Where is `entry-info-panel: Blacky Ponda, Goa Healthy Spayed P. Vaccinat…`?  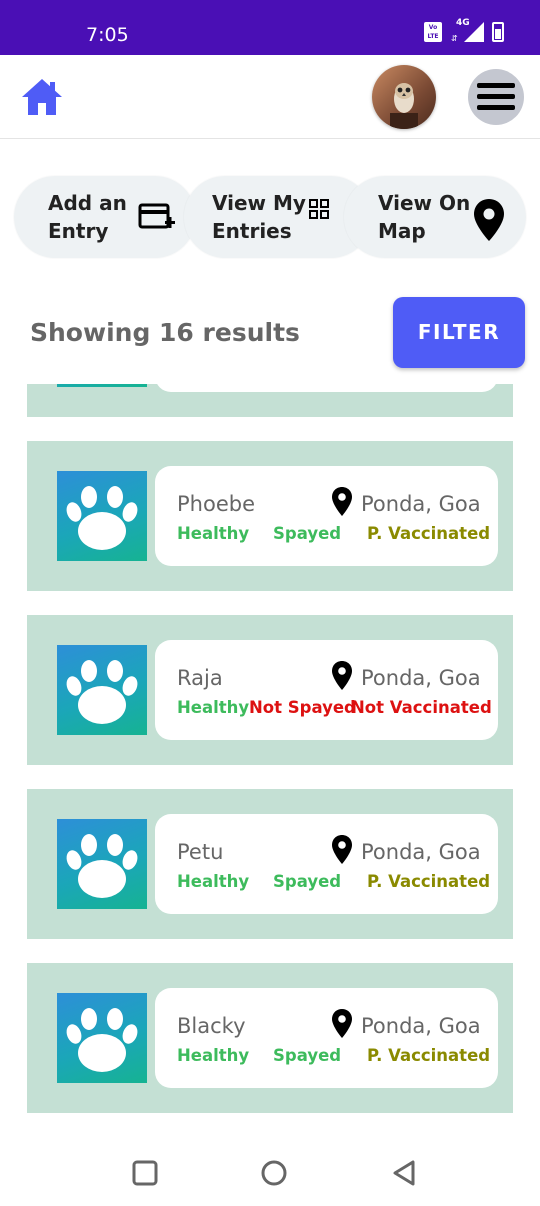
entry-info-panel: Blacky Ponda, Goa Healthy Spayed P. Vaccinat… is located at coordinates (326, 1038).